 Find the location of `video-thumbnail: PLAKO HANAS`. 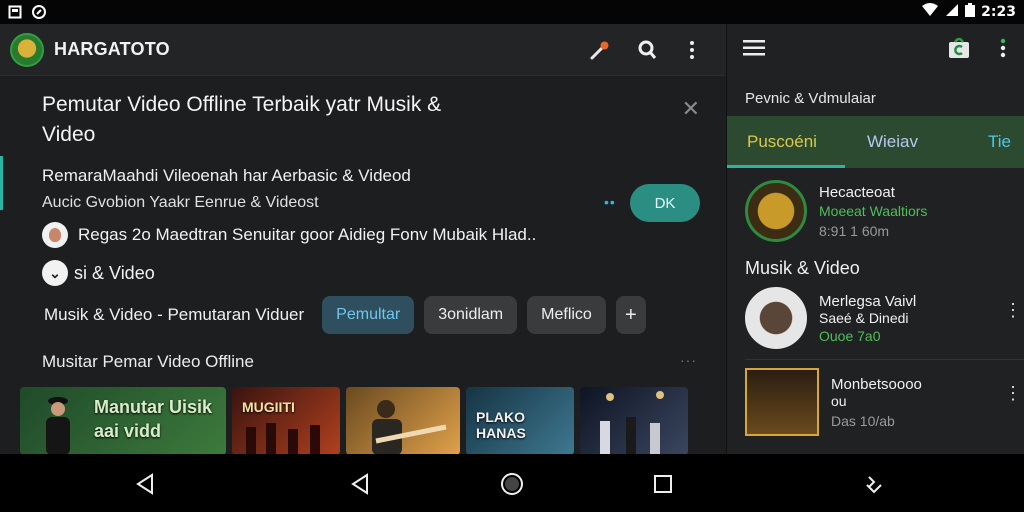

video-thumbnail: PLAKO HANAS is located at coordinates (520, 420).